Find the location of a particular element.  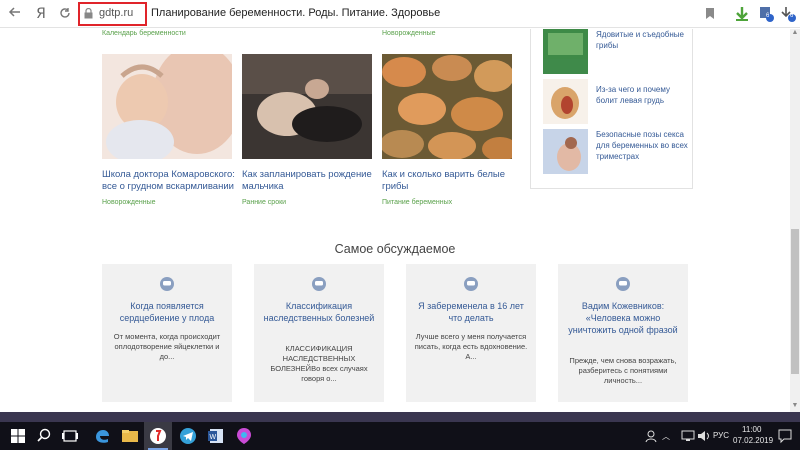

category-tag: Питание беременных is located at coordinates (417, 202).